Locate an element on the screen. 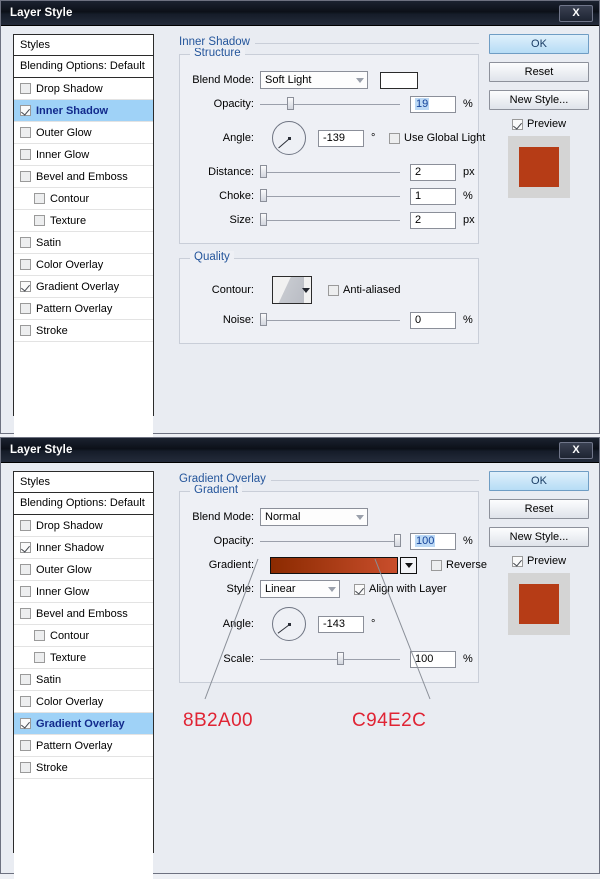 The image size is (600, 879). size-input: 2 is located at coordinates (433, 220).